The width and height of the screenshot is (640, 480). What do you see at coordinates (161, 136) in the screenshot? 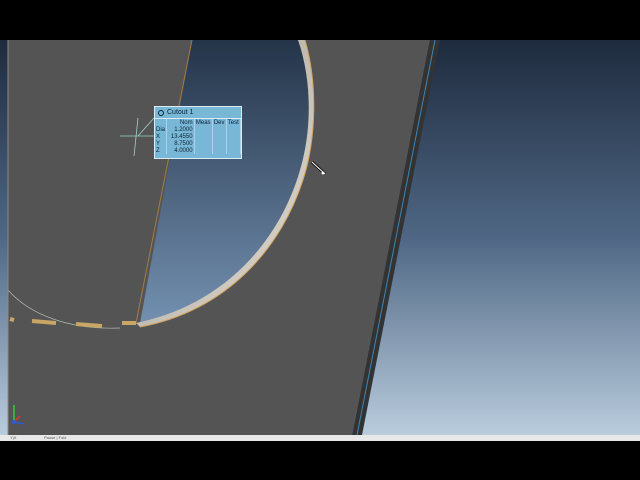
I see `row-label: X` at bounding box center [161, 136].